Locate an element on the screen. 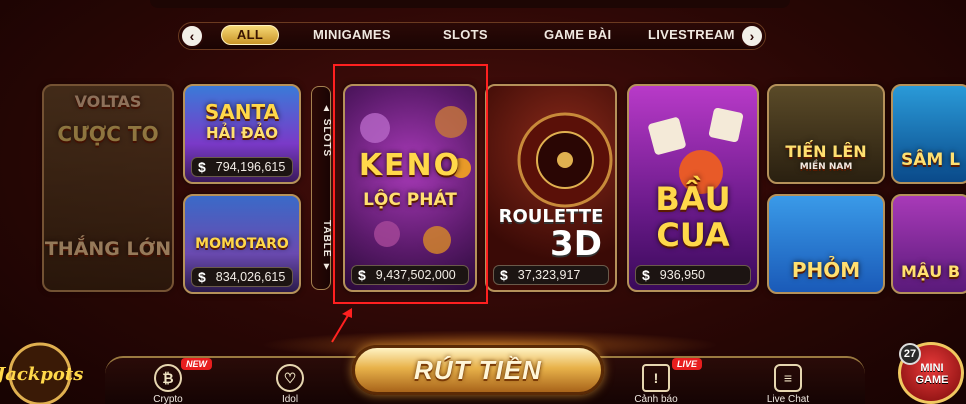 The image size is (966, 404). nav-label: Idol is located at coordinates (290, 399).